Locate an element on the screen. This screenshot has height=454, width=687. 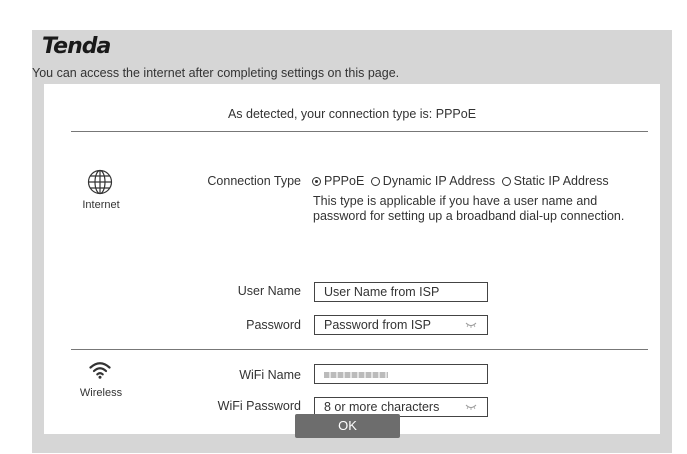
password-placeholder: Password from ISP is located at coordinates (377, 325).